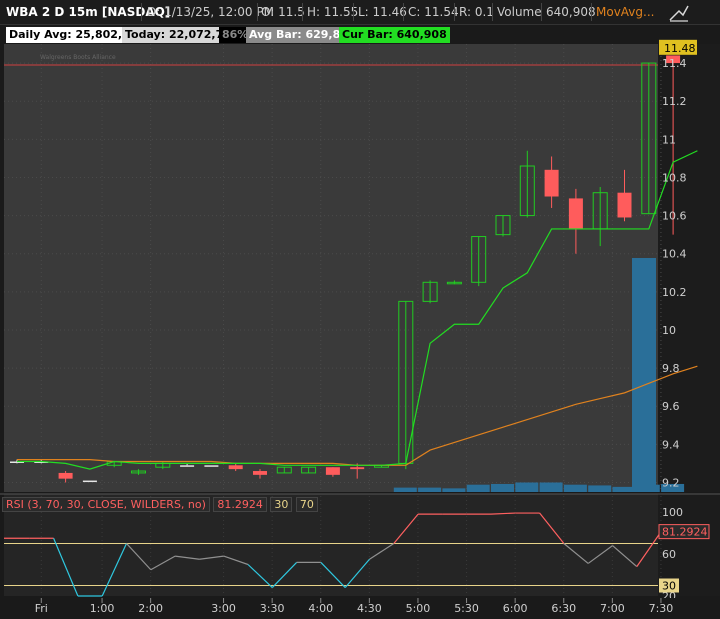 The image size is (720, 619). What do you see at coordinates (671, 444) in the screenshot?
I see `price-tick-label: 9.4` at bounding box center [671, 444].